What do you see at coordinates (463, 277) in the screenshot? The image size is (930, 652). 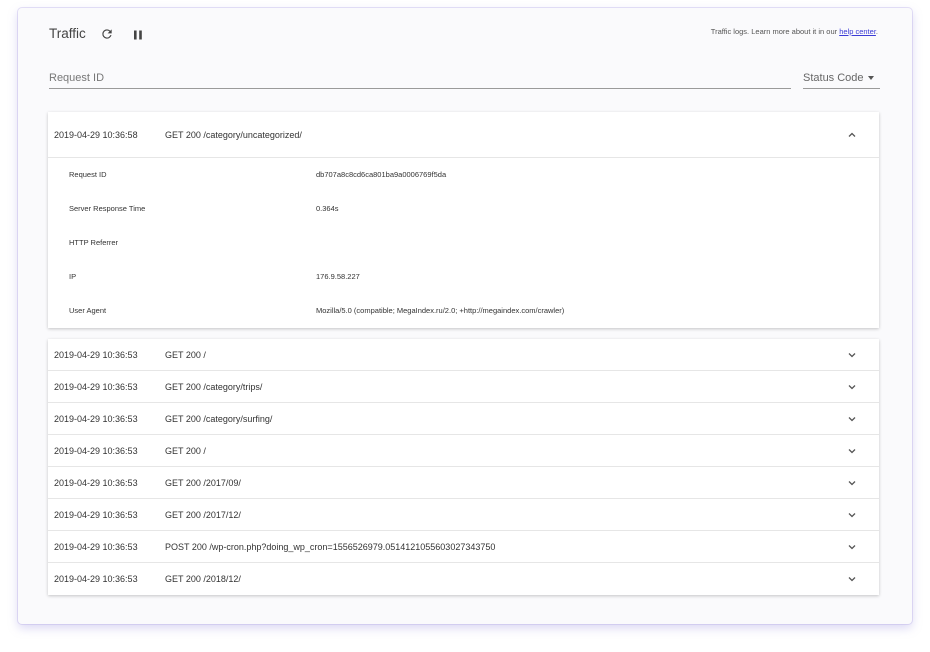 I see `detail-row: IP 176.9.58.227` at bounding box center [463, 277].